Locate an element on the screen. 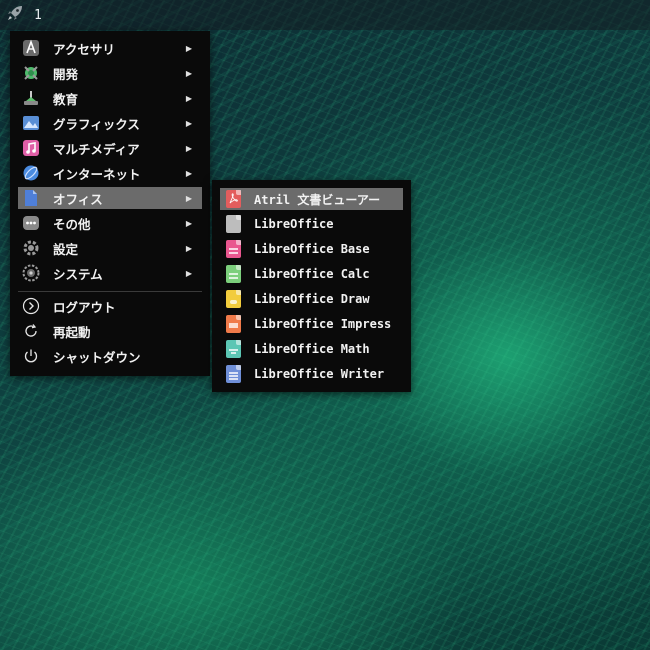  development-icon is located at coordinates (31, 73).